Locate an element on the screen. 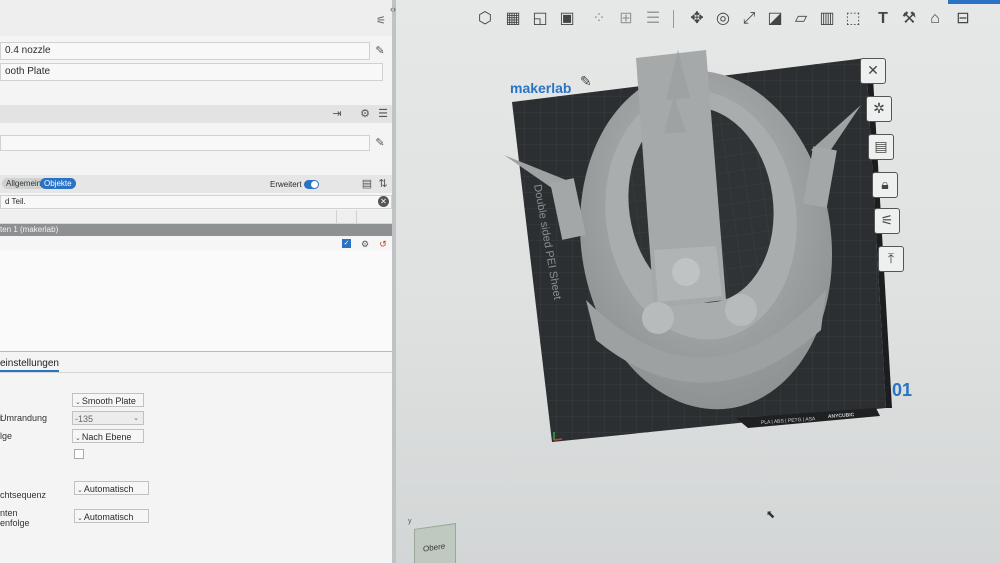  filament-header: ⇥ ⚙ ☰ is located at coordinates (196, 114).